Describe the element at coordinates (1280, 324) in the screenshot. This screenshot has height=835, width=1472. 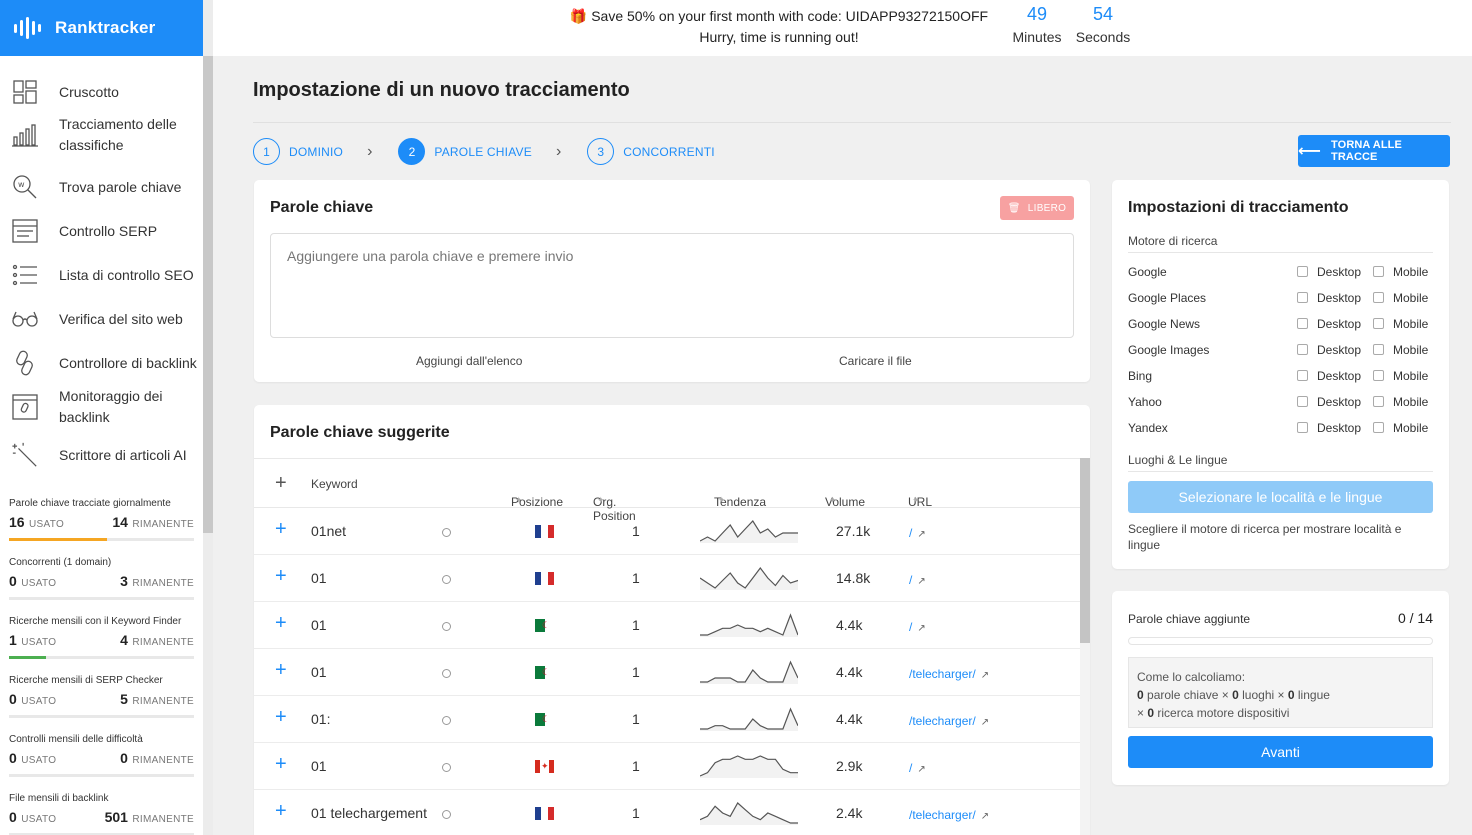
I see `engine-row: Google News Desktop Mobile` at that location.